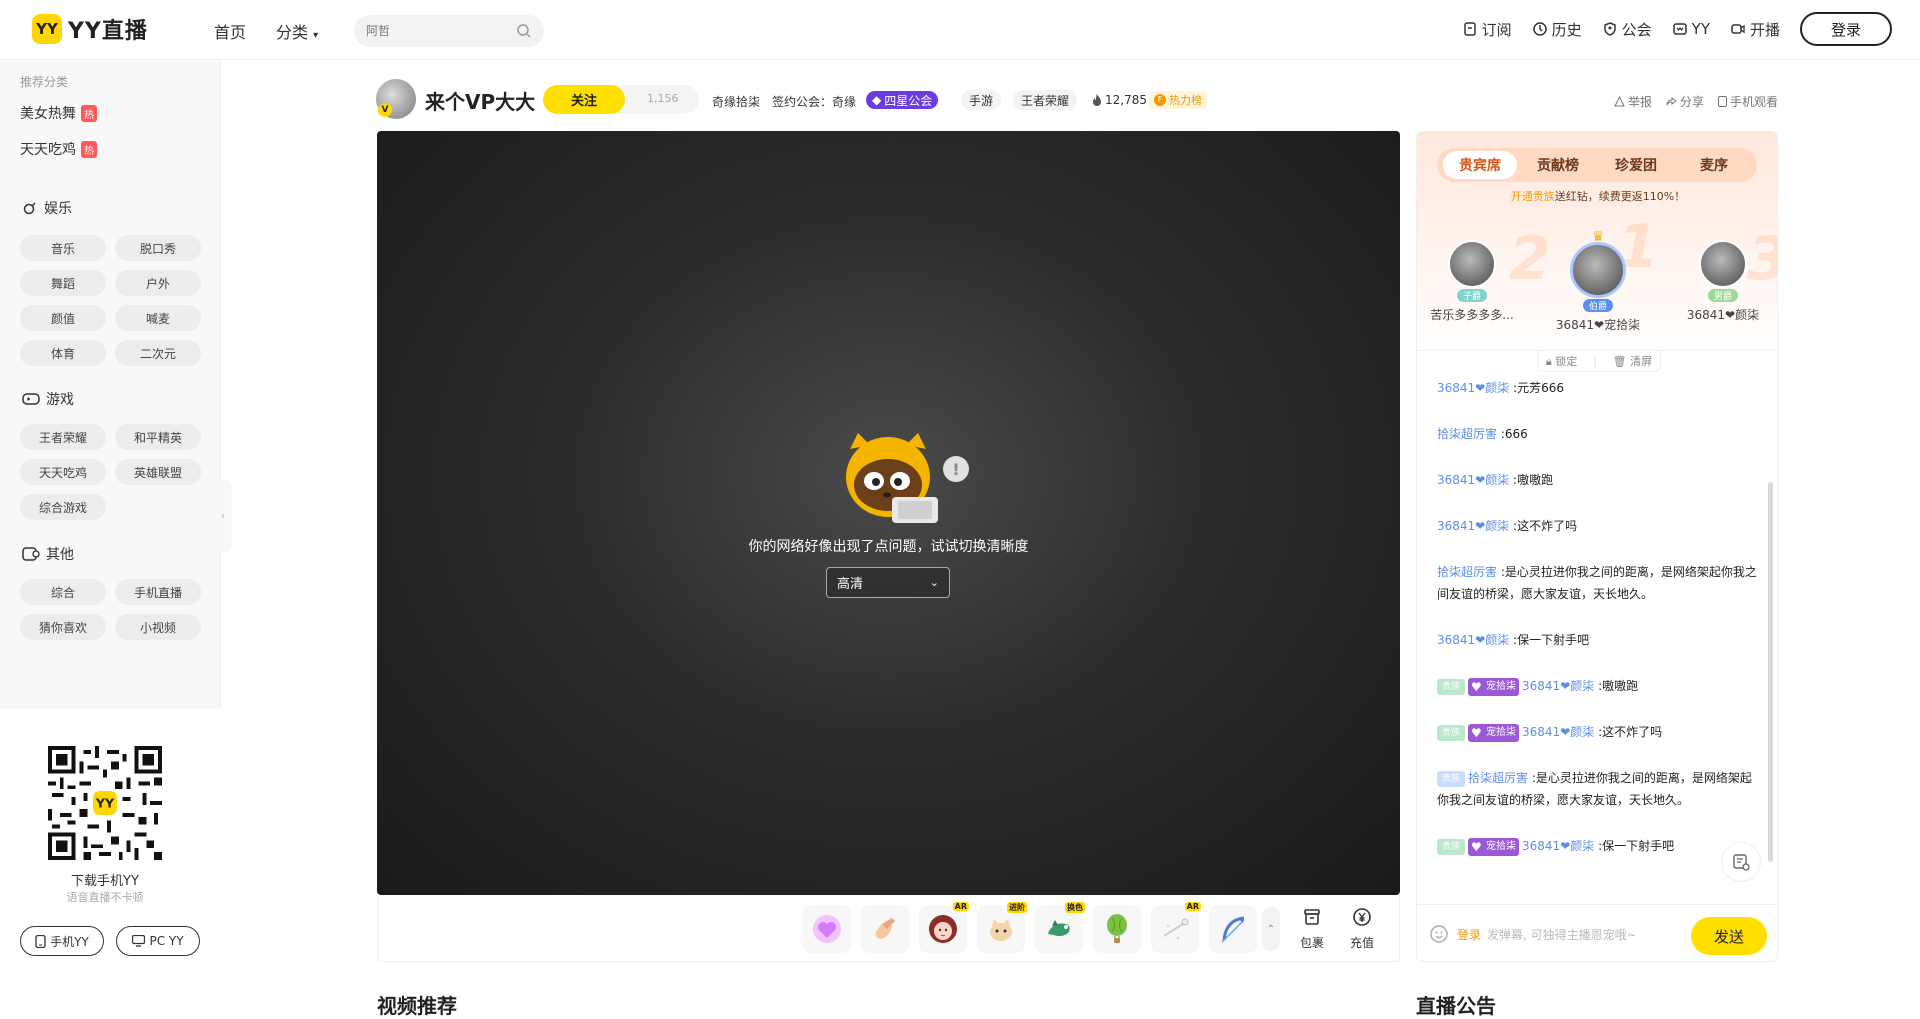 This screenshot has width=1920, height=1019. I want to click on emoji-icon, so click(1439, 934).